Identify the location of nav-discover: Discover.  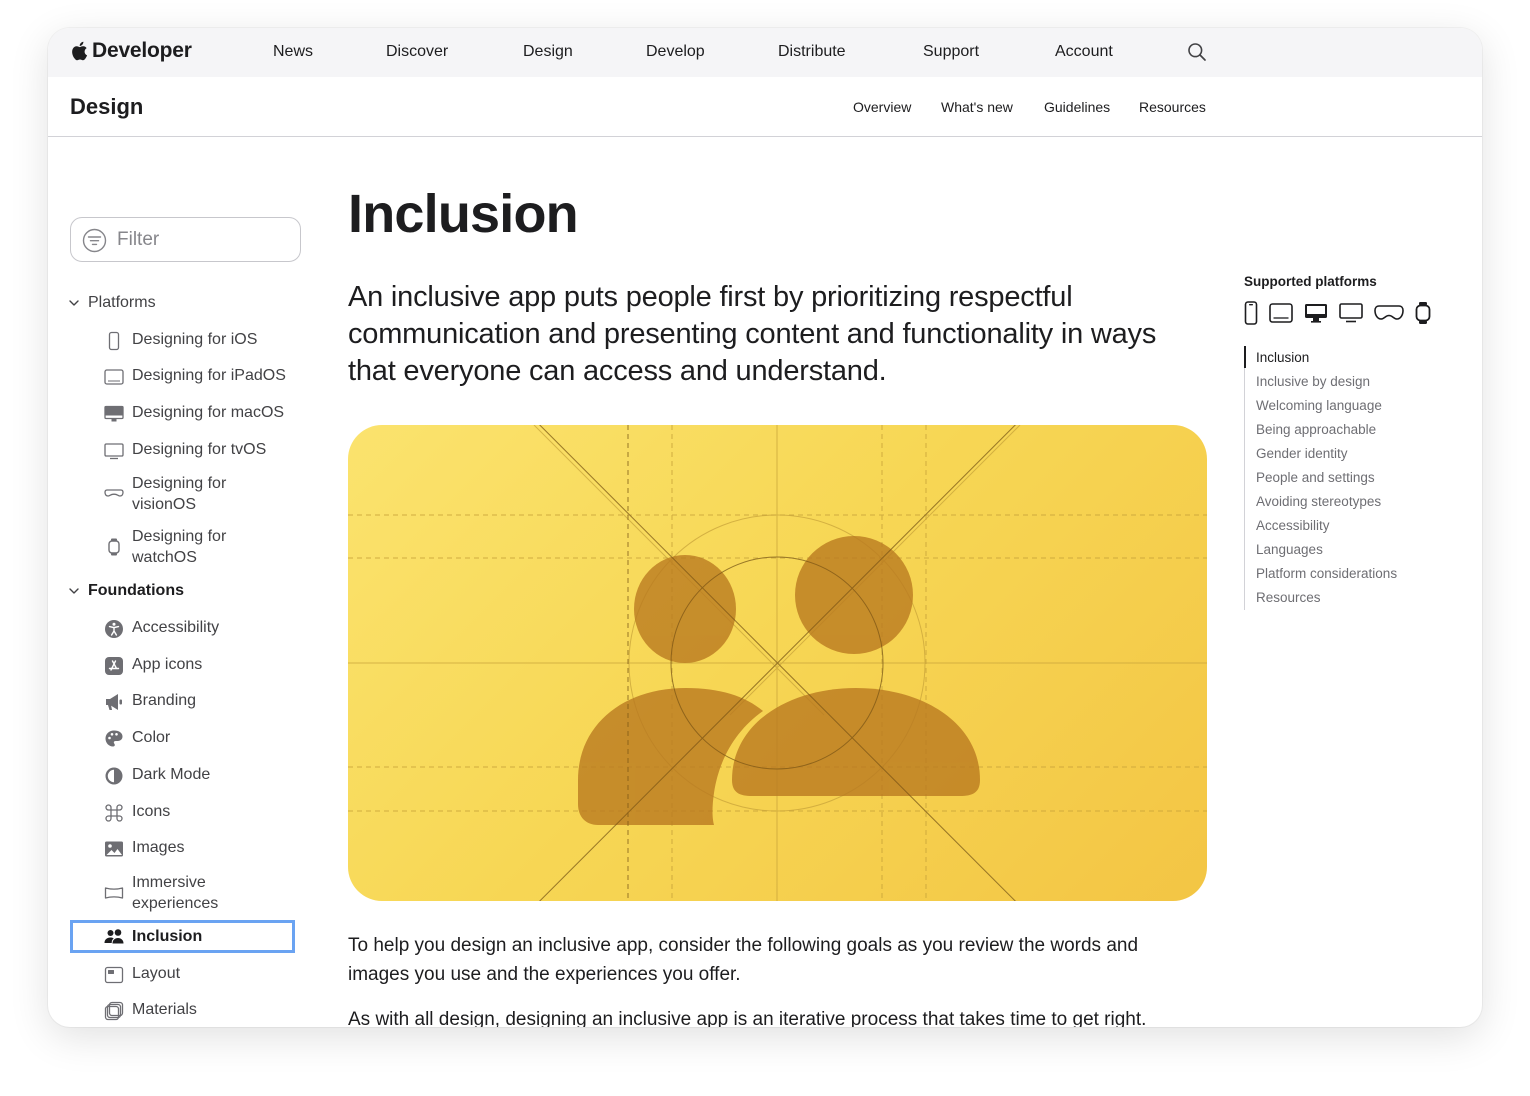
(417, 52).